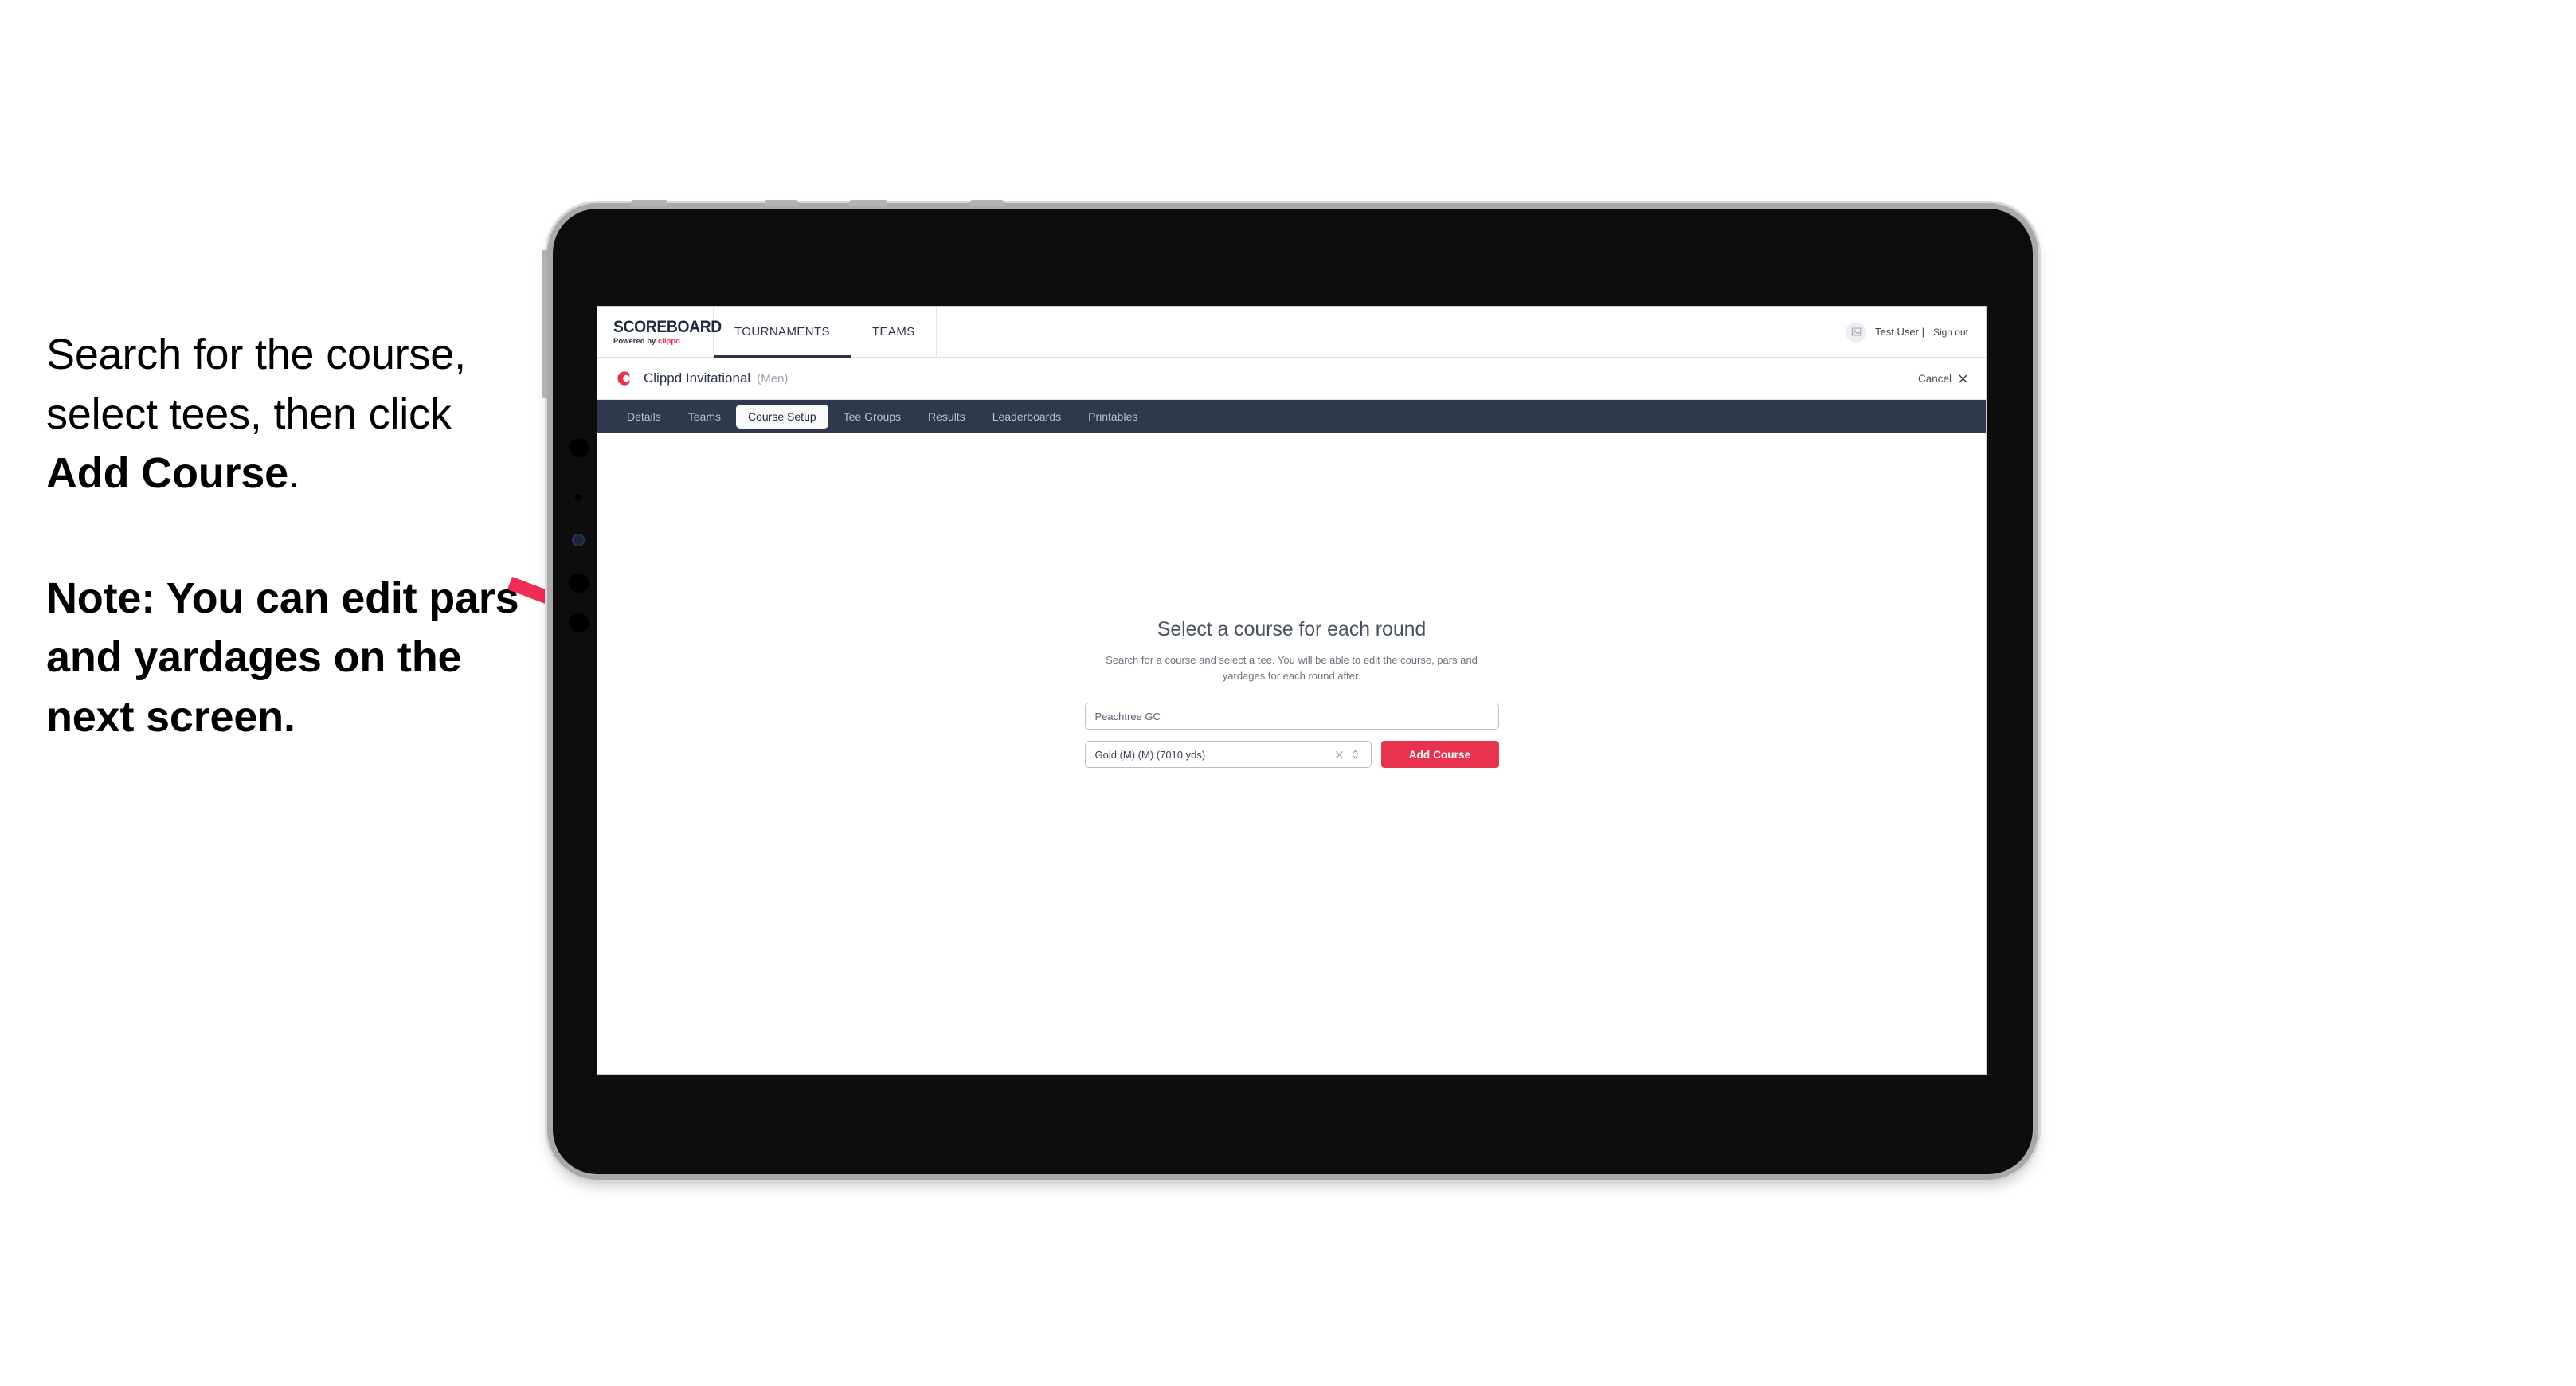  Describe the element at coordinates (1292, 629) in the screenshot. I see `panel-heading: Select a course for each round` at that location.